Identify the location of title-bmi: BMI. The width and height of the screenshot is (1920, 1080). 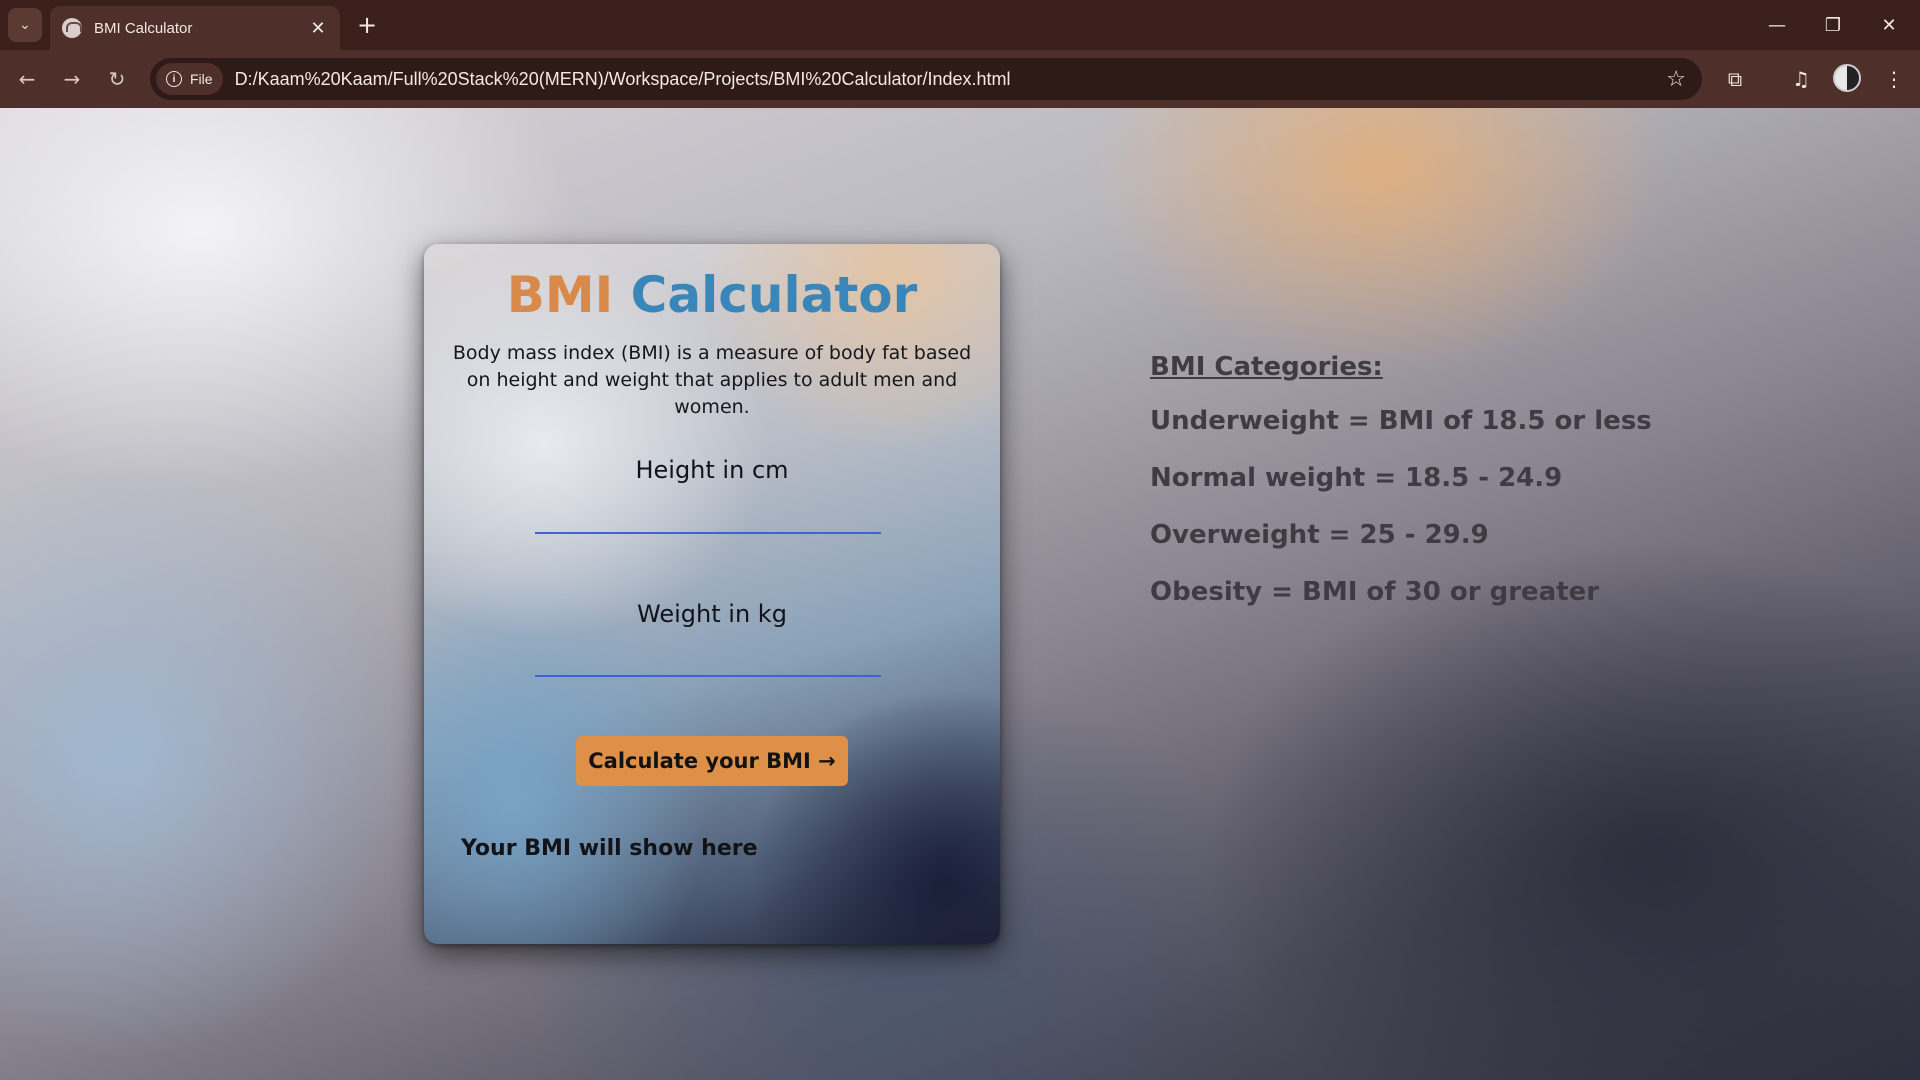
(560, 295).